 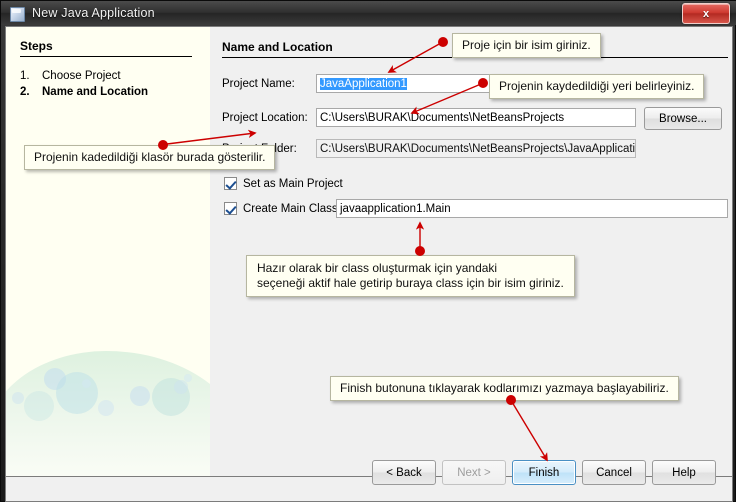 I want to click on step-item-choose-project: 1. Choose Project, so click(x=70, y=76).